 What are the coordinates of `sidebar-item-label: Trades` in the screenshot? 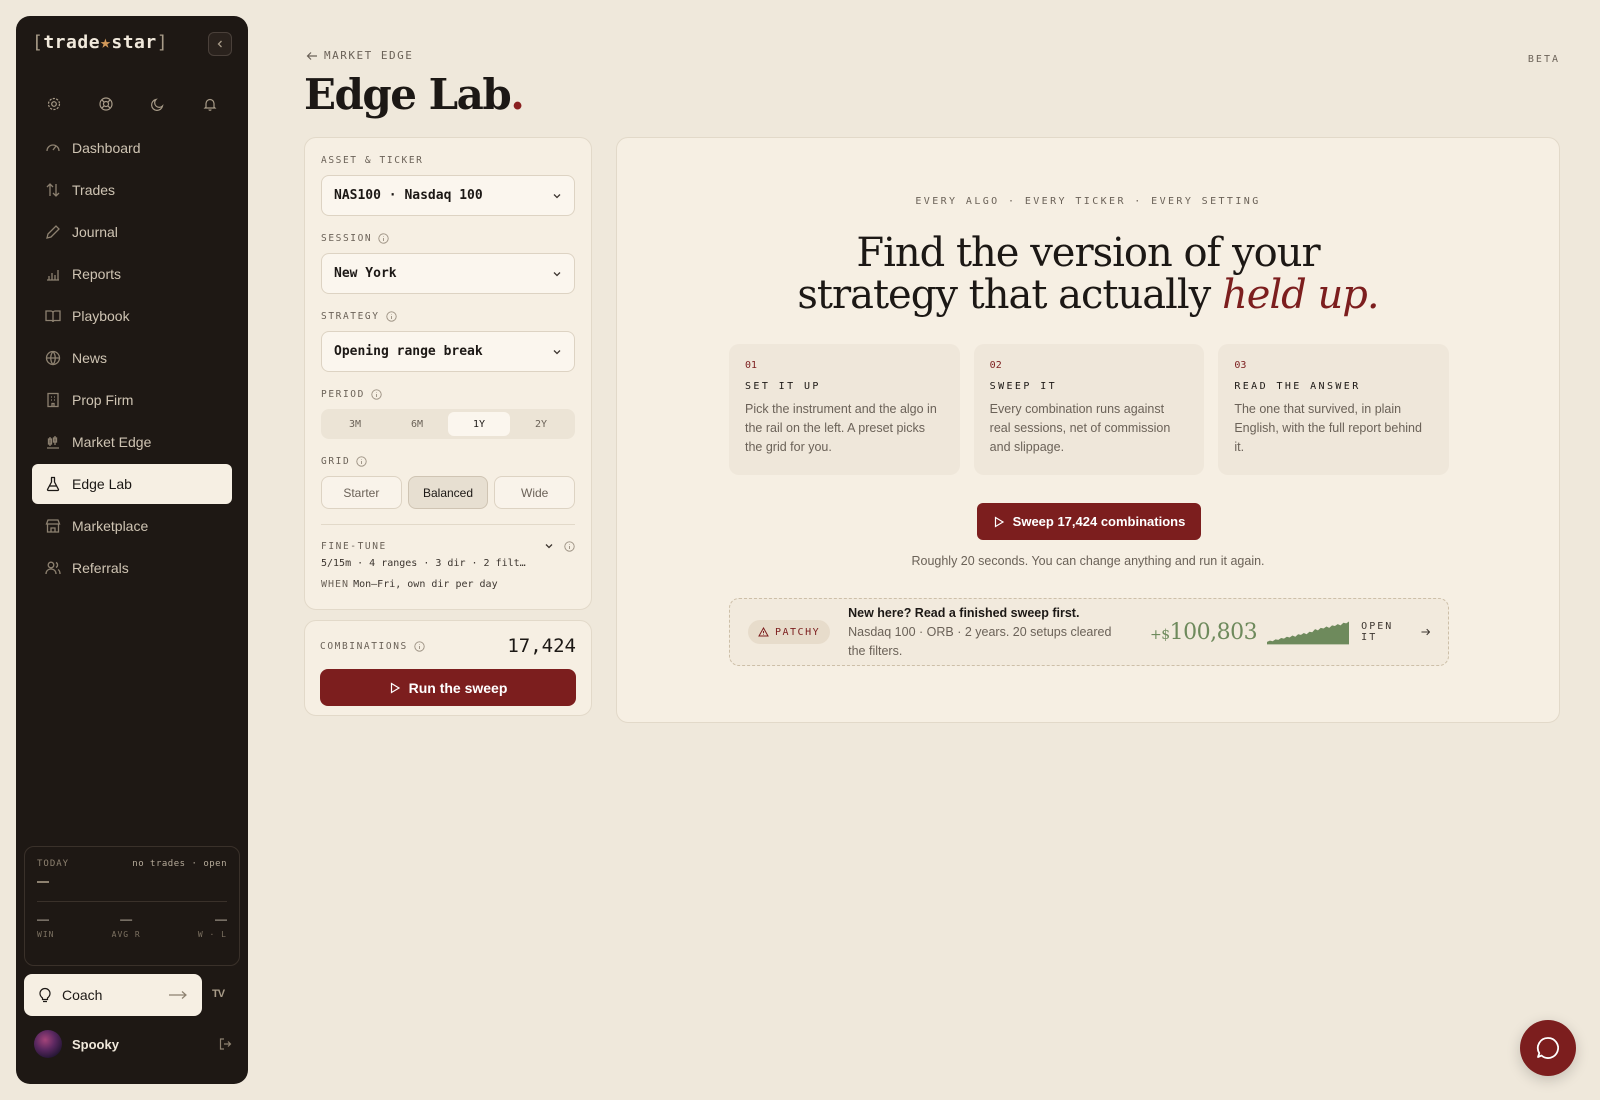 It's located at (94, 190).